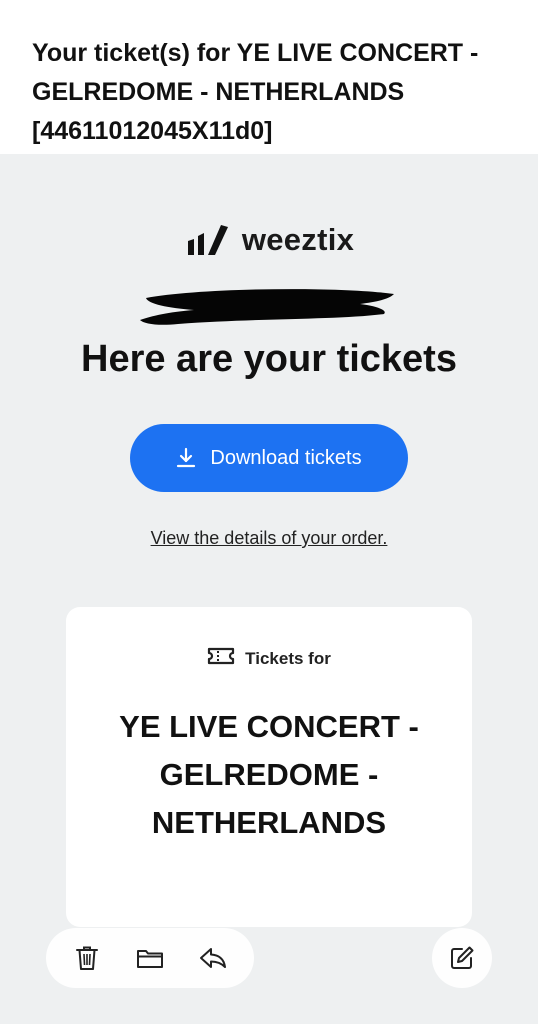 The width and height of the screenshot is (538, 1024). What do you see at coordinates (186, 458) in the screenshot?
I see `download-icon` at bounding box center [186, 458].